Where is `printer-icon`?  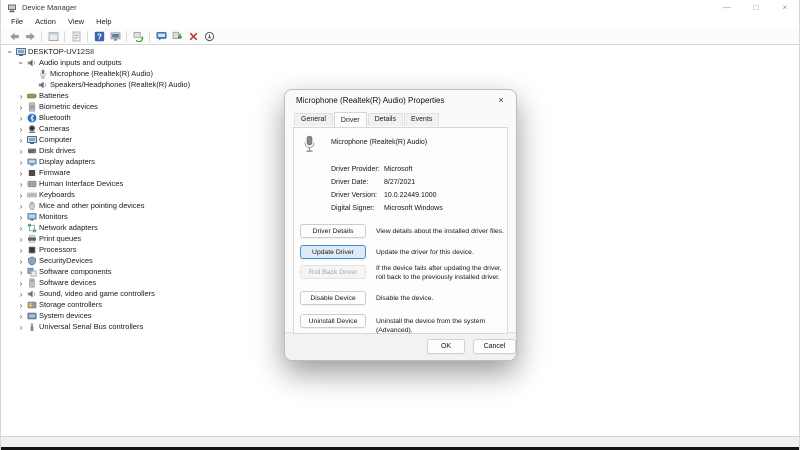 printer-icon is located at coordinates (31, 239).